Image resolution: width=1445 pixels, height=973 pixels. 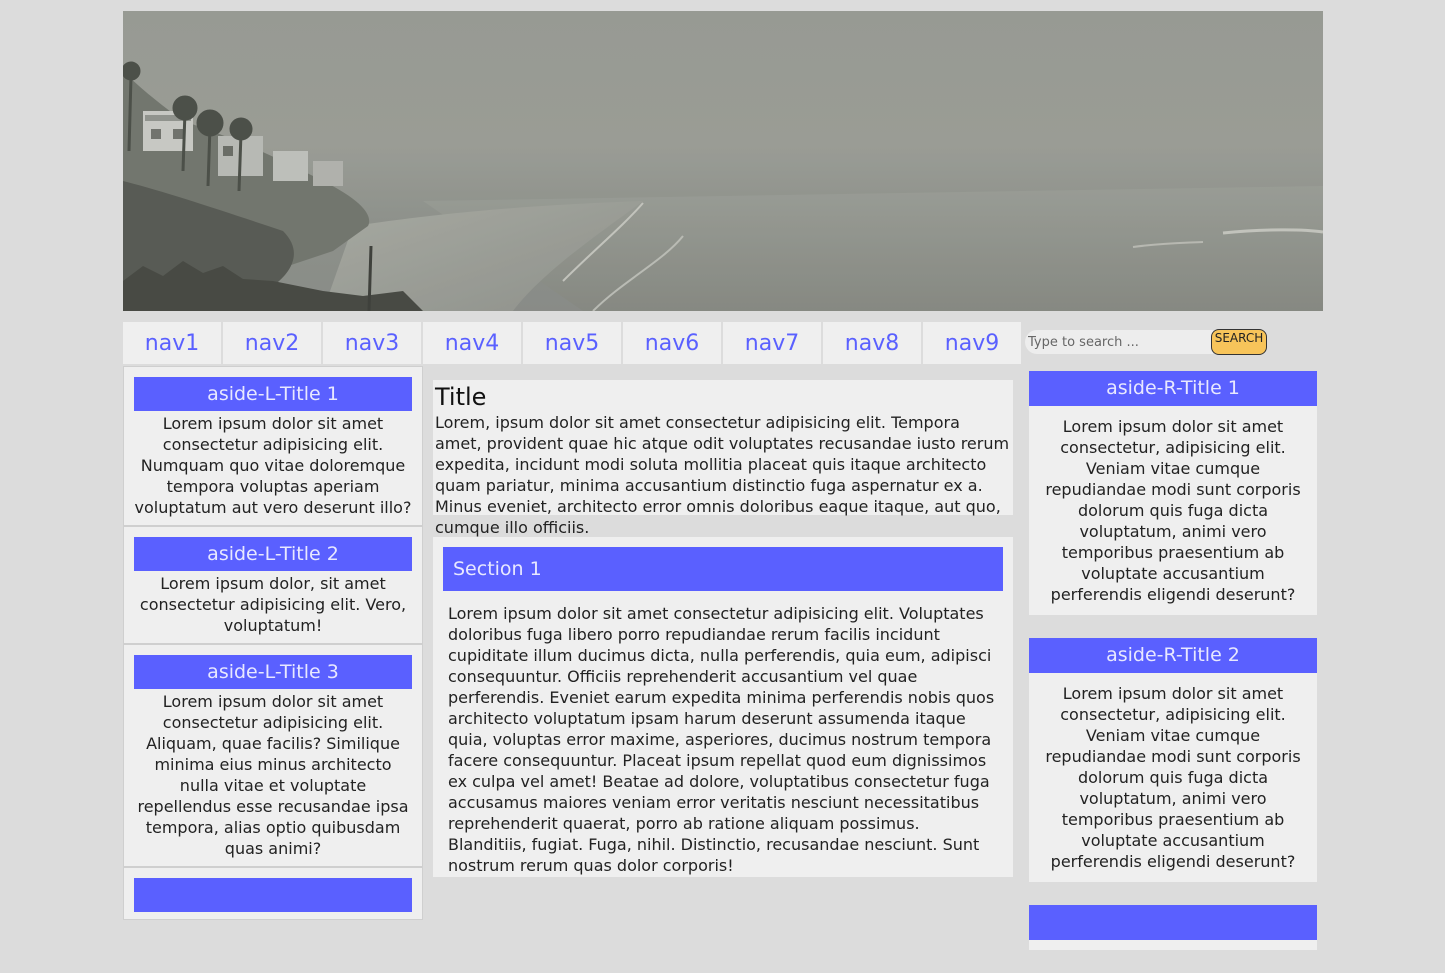 I want to click on nav-item-7: nav7, so click(x=772, y=343).